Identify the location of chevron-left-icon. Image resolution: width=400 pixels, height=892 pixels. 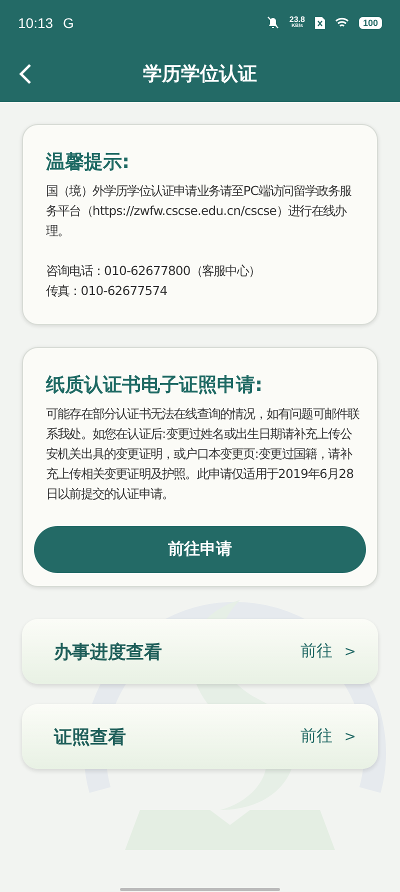
(25, 74).